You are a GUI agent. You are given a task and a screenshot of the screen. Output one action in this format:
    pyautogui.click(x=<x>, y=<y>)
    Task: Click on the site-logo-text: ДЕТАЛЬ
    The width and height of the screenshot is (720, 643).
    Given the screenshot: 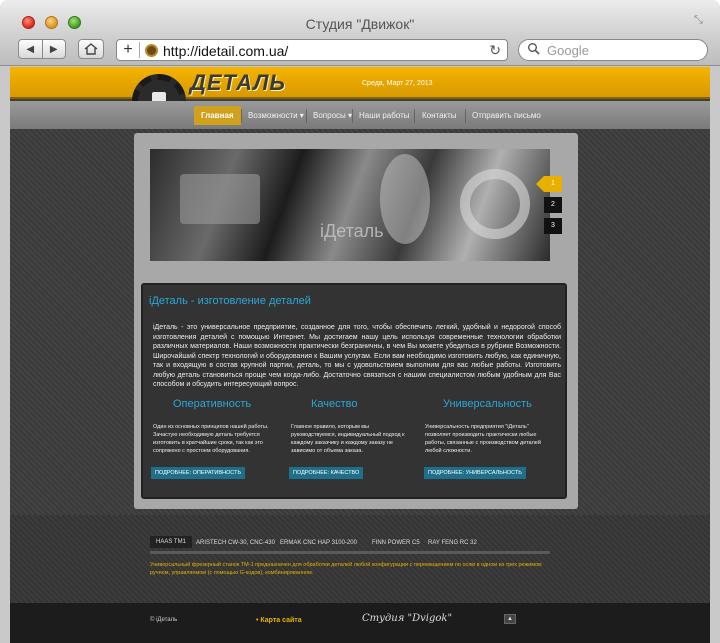 What is the action you would take?
    pyautogui.click(x=238, y=83)
    